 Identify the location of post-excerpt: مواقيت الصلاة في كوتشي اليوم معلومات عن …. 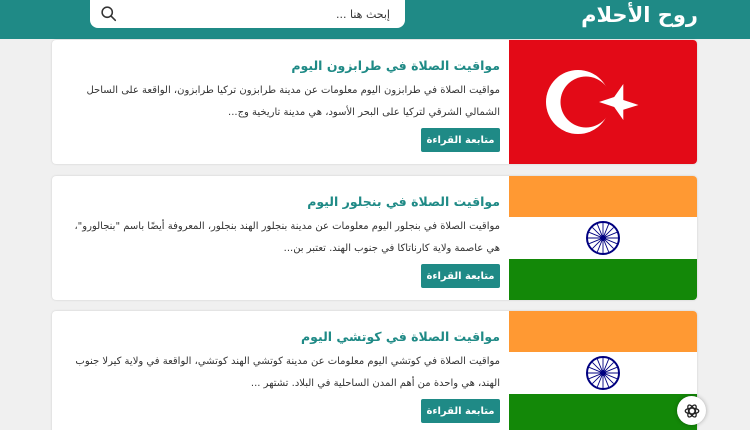
(287, 372).